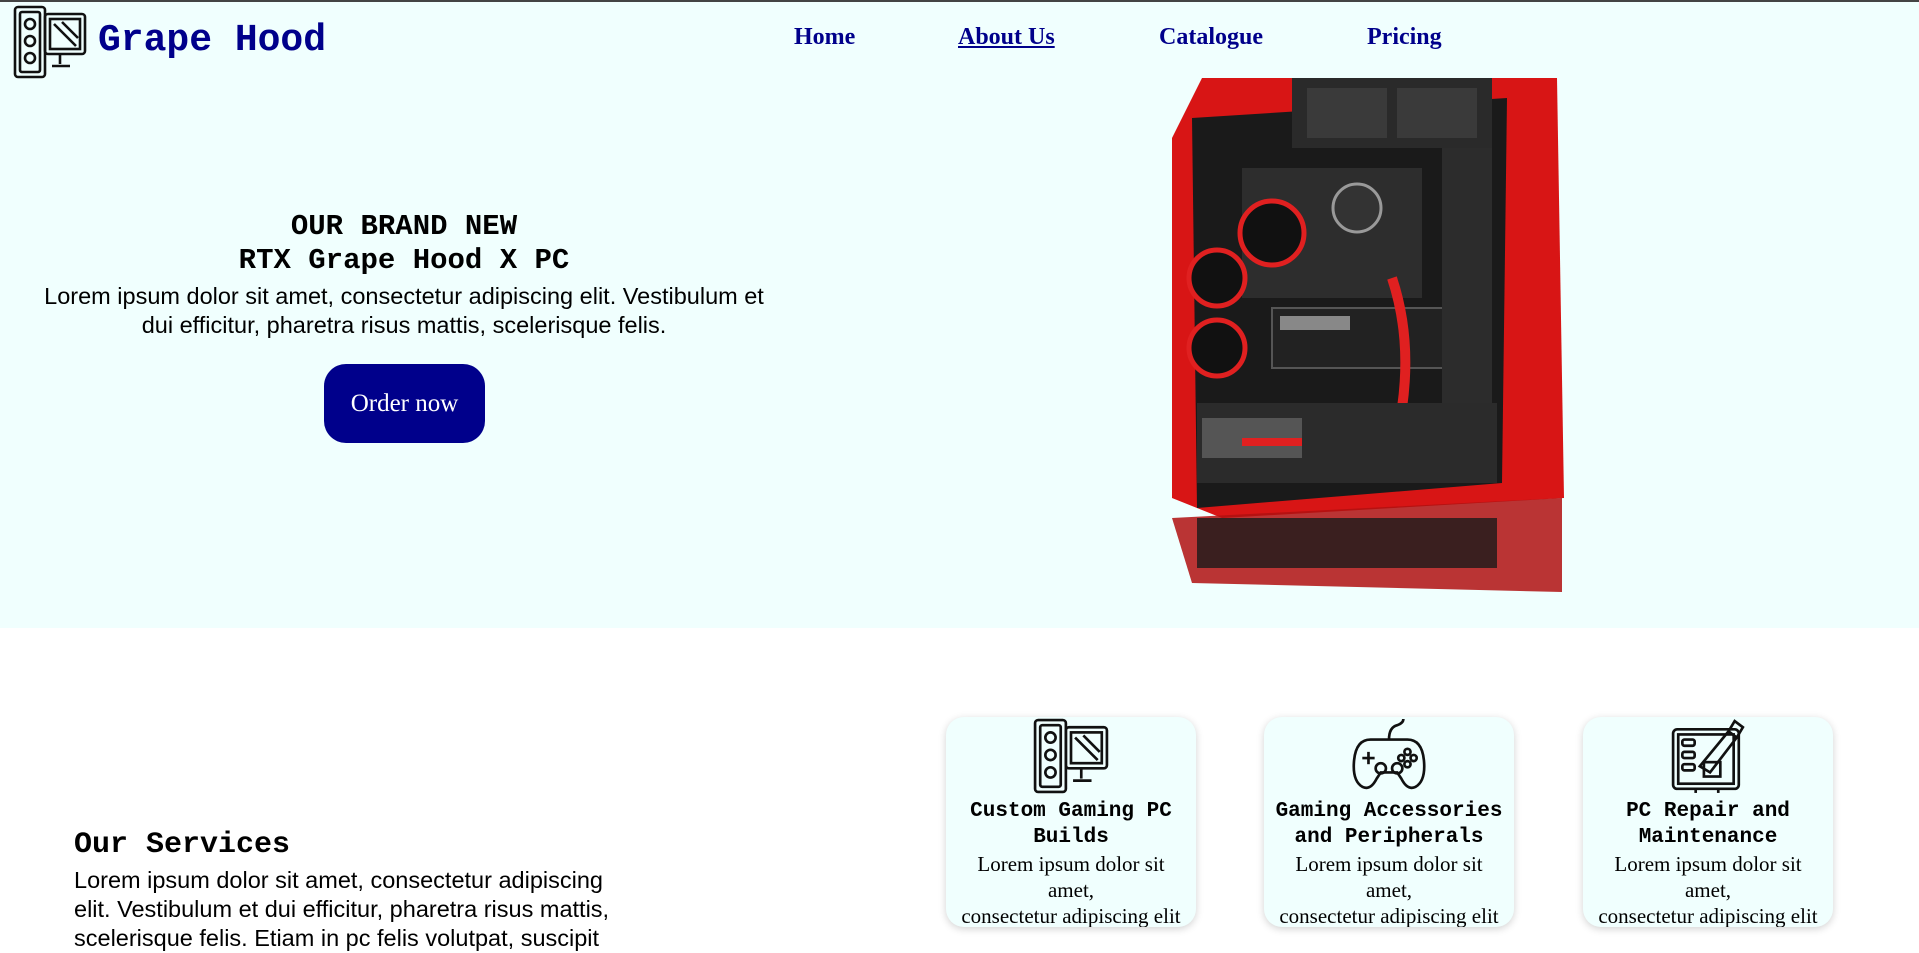 Image resolution: width=1919 pixels, height=953 pixels. Describe the element at coordinates (404, 403) in the screenshot. I see `order-now-button: Order now` at that location.